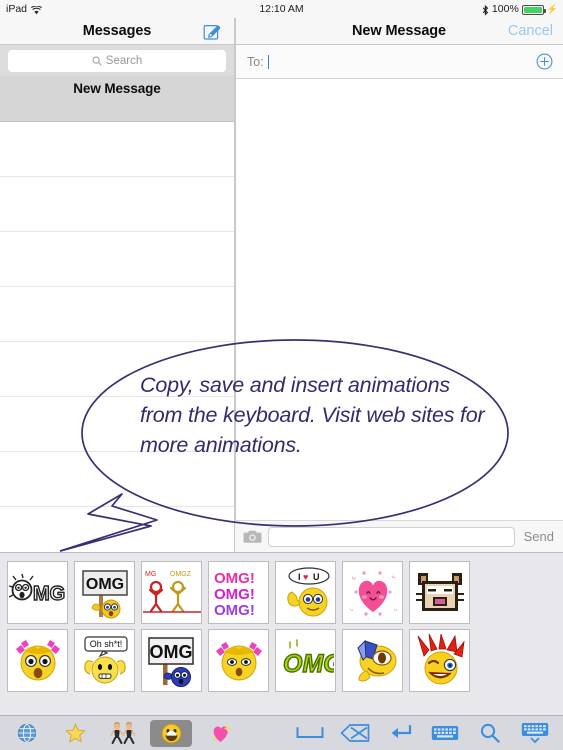 The width and height of the screenshot is (563, 750). Describe the element at coordinates (171, 592) in the screenshot. I see `sticker-omg-stick-figures: MG OMGZ` at that location.